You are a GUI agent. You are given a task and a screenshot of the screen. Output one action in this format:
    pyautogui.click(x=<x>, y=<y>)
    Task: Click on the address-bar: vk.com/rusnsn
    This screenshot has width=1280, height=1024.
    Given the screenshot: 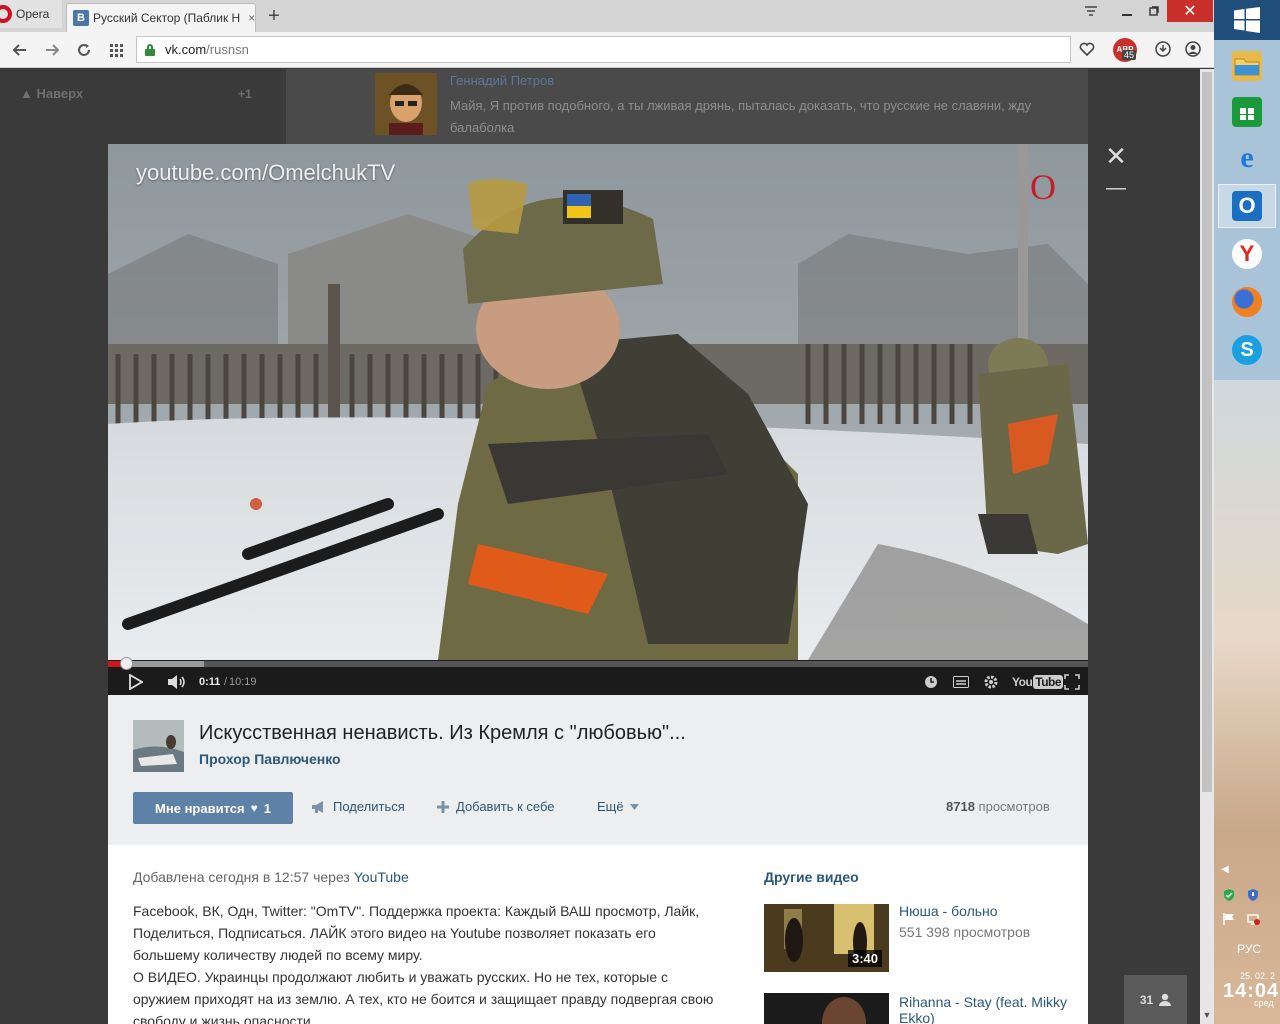 What is the action you would take?
    pyautogui.click(x=603, y=49)
    